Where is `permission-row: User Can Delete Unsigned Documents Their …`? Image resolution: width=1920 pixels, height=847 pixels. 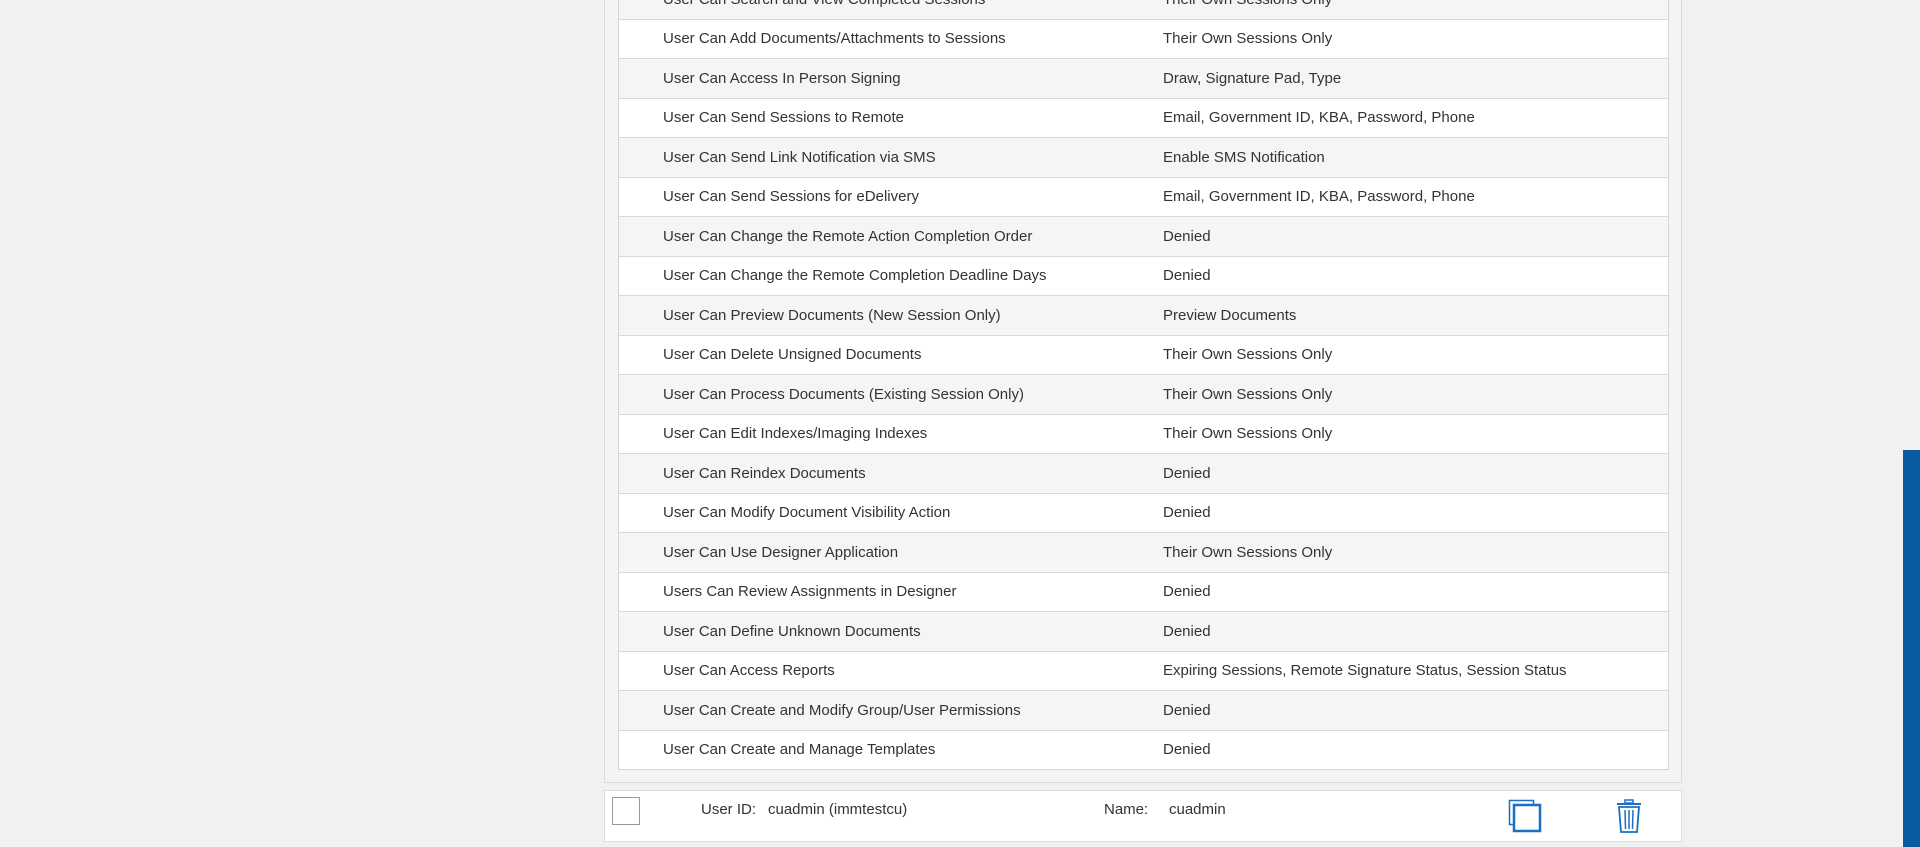 permission-row: User Can Delete Unsigned Documents Their … is located at coordinates (1143, 355).